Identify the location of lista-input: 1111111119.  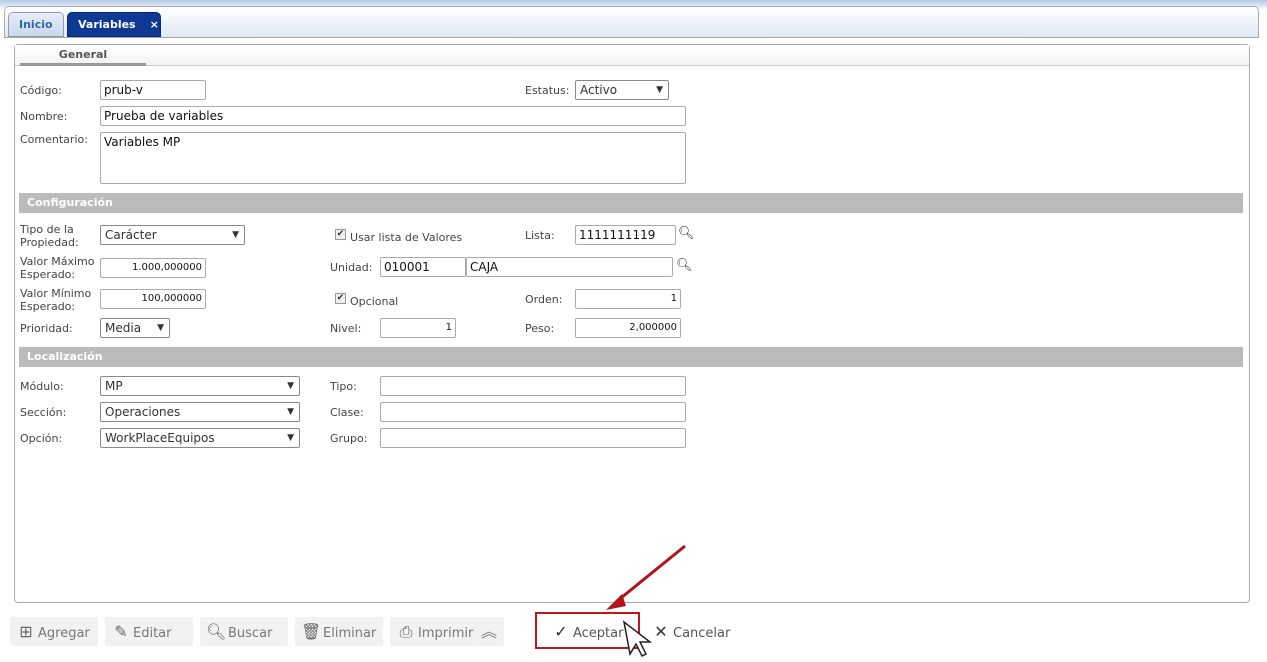
(625, 235).